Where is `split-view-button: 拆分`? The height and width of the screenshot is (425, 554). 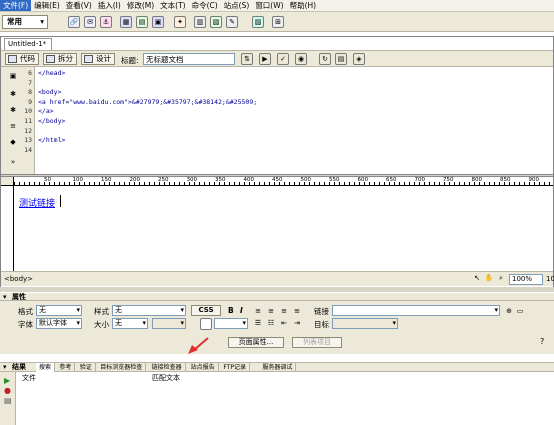 split-view-button: 拆分 is located at coordinates (60, 59).